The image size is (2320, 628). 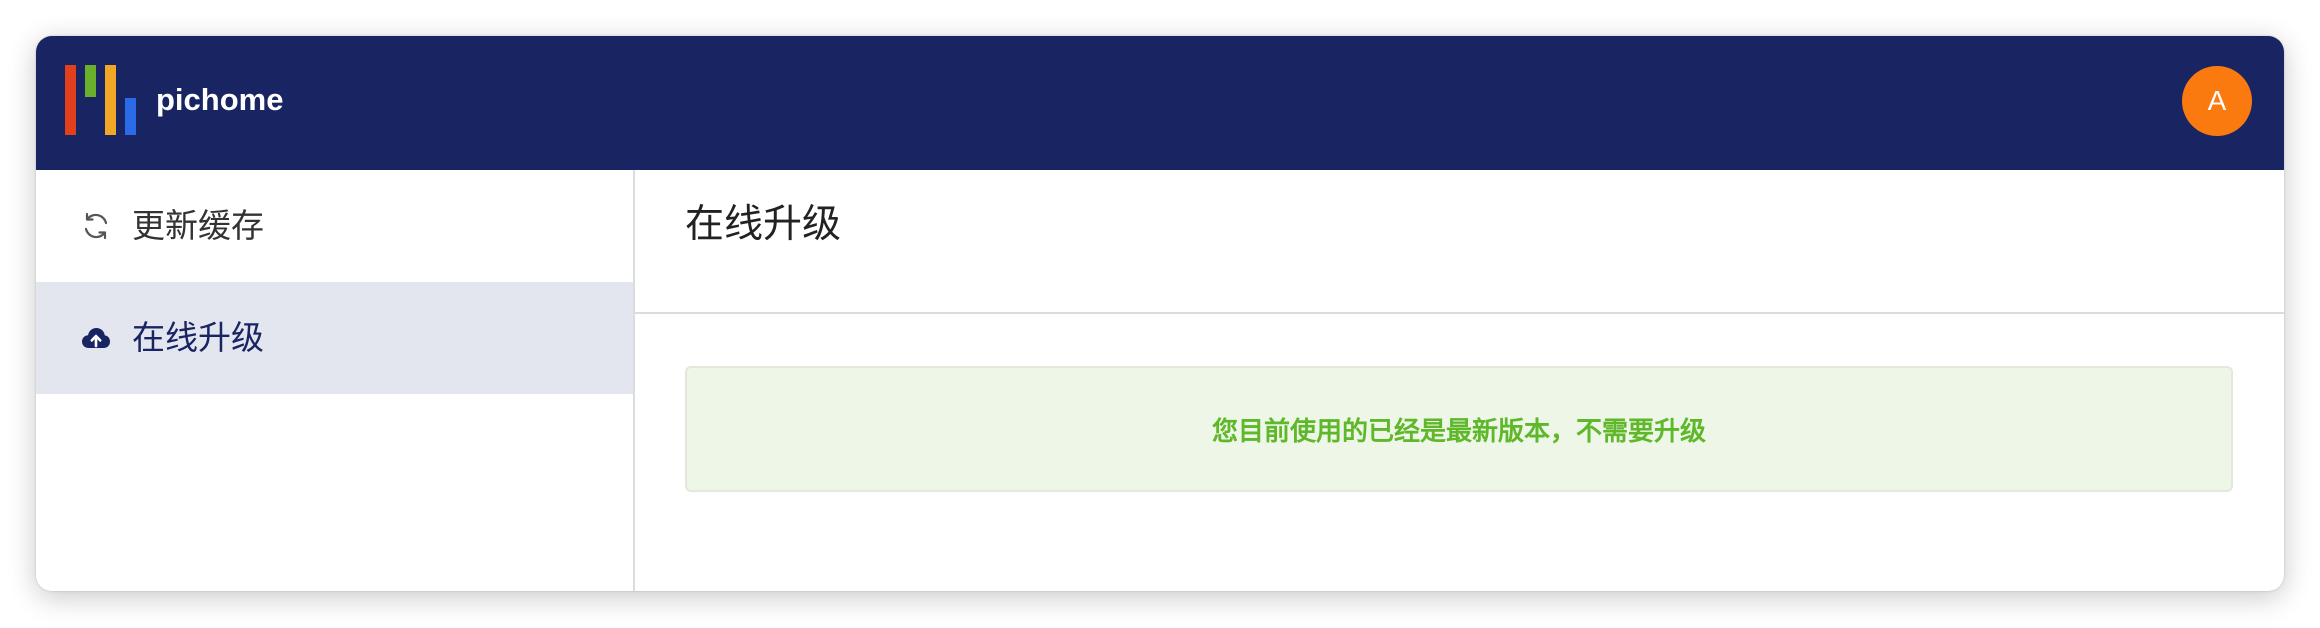 What do you see at coordinates (219, 100) in the screenshot?
I see `brand-name: pichome` at bounding box center [219, 100].